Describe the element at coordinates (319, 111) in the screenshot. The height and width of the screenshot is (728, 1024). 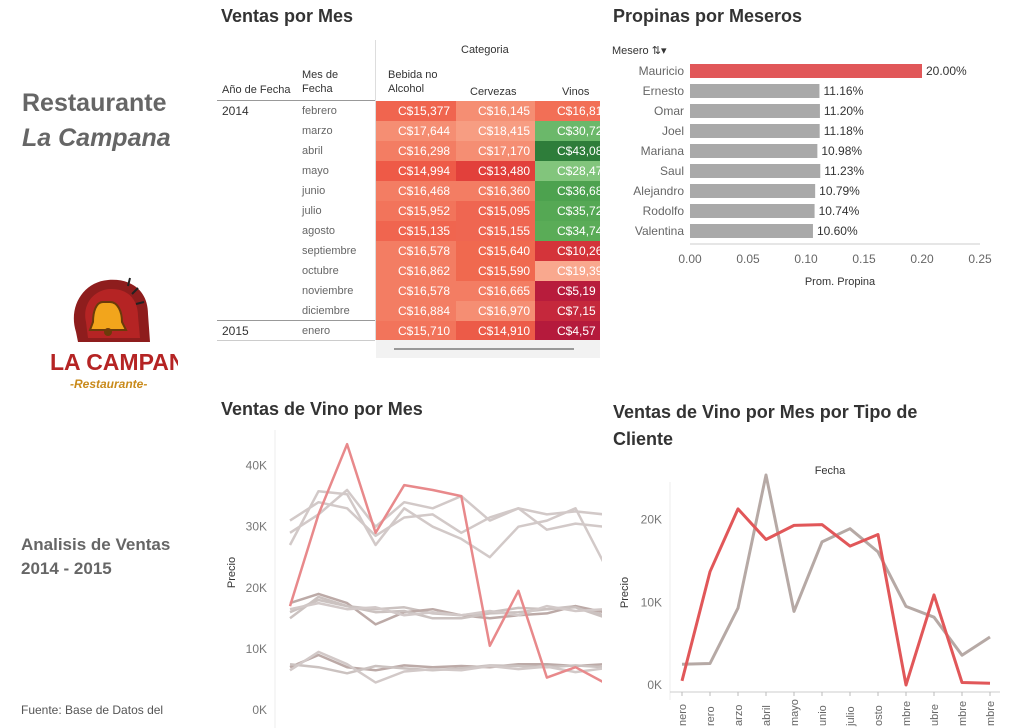
I see `month-label: febrero` at that location.